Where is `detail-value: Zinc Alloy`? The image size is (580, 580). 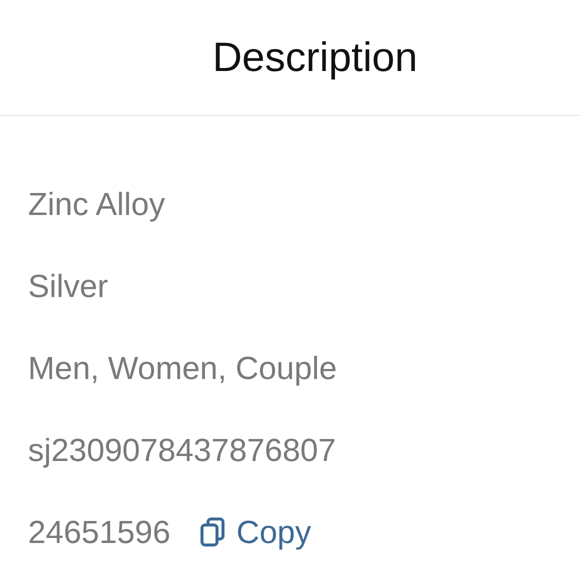 detail-value: Zinc Alloy is located at coordinates (96, 204).